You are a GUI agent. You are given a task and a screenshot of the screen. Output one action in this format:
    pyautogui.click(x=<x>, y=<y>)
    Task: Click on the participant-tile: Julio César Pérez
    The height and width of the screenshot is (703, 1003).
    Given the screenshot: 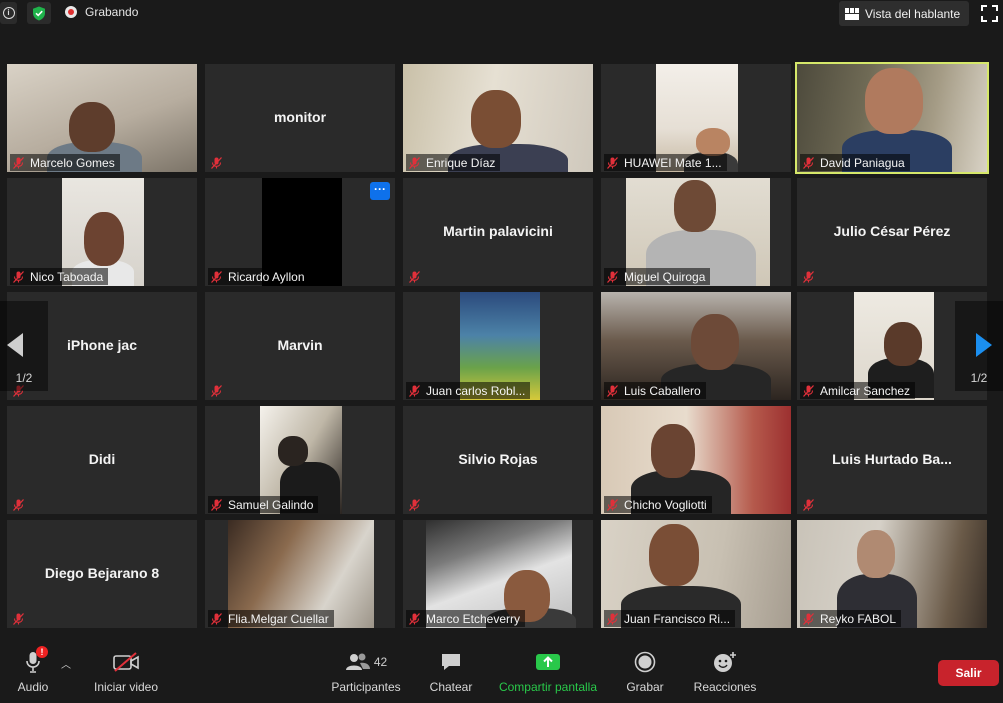 What is the action you would take?
    pyautogui.click(x=892, y=232)
    